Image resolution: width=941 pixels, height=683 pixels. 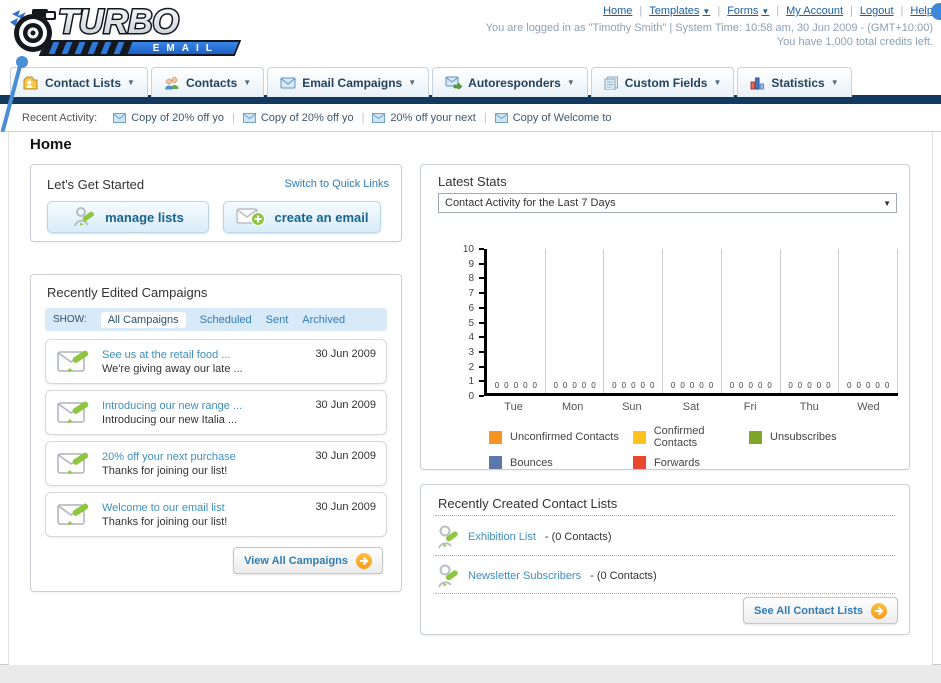 What do you see at coordinates (524, 576) in the screenshot?
I see `contact-list-link: Newsletter Subscribers` at bounding box center [524, 576].